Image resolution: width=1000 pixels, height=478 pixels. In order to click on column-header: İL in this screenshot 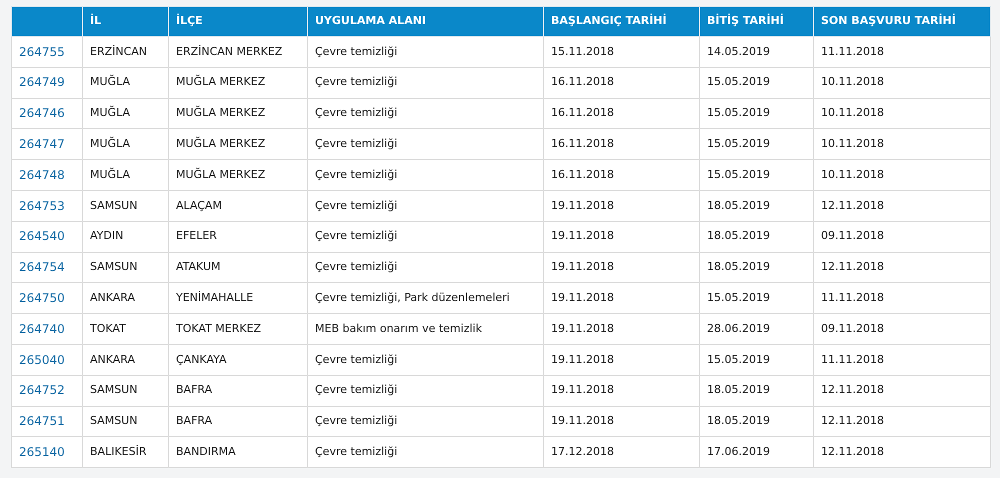, I will do `click(96, 21)`.